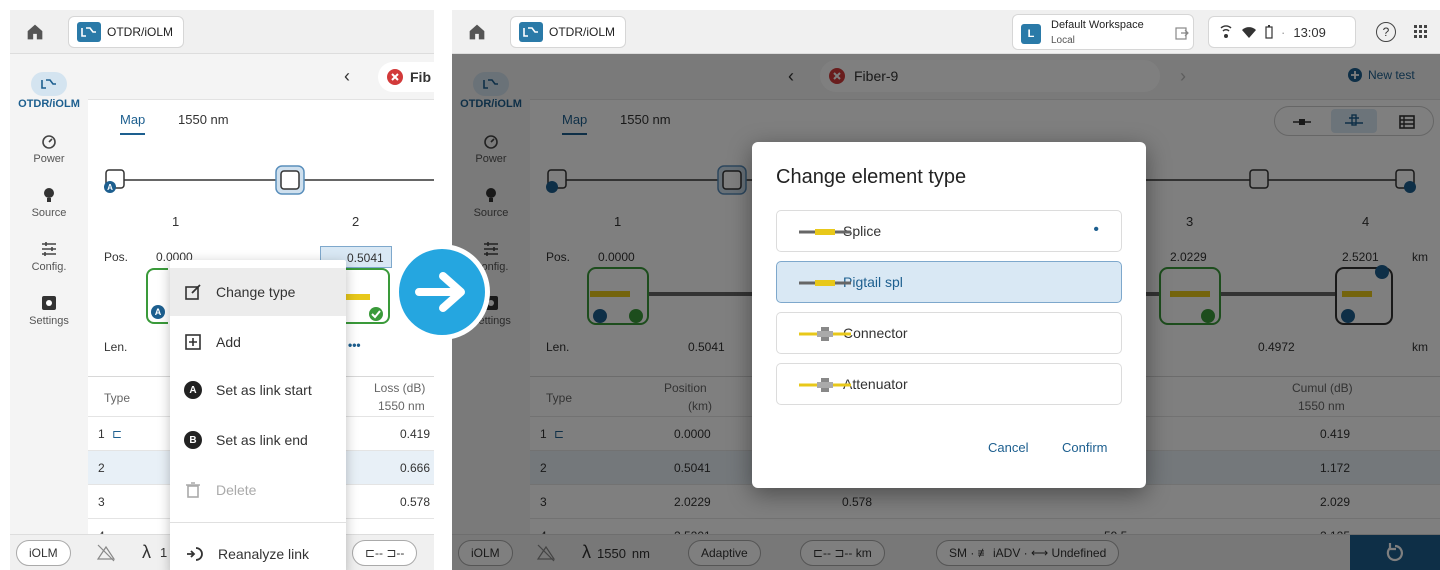  What do you see at coordinates (1226, 31) in the screenshot?
I see `antenna-icon` at bounding box center [1226, 31].